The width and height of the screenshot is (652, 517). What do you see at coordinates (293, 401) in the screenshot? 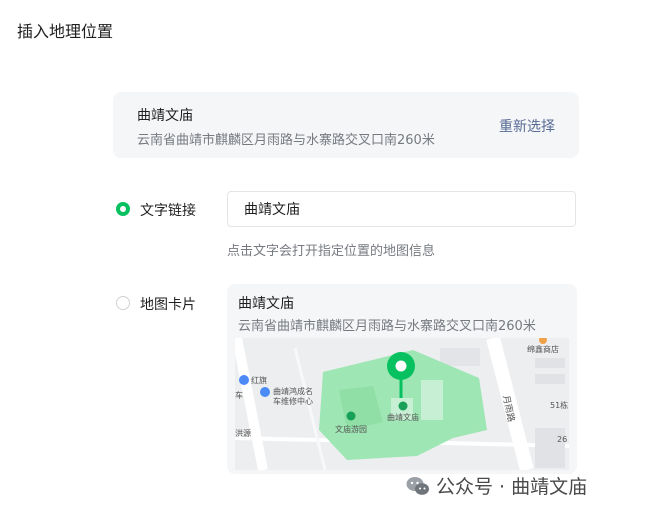
I see `map-label-repair-2: 车维修中心` at bounding box center [293, 401].